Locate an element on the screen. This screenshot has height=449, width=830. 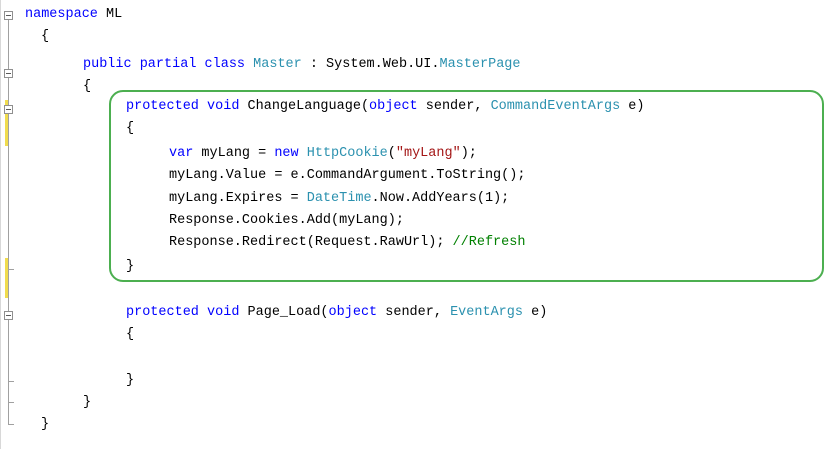
fold-end is located at coordinates (11, 424).